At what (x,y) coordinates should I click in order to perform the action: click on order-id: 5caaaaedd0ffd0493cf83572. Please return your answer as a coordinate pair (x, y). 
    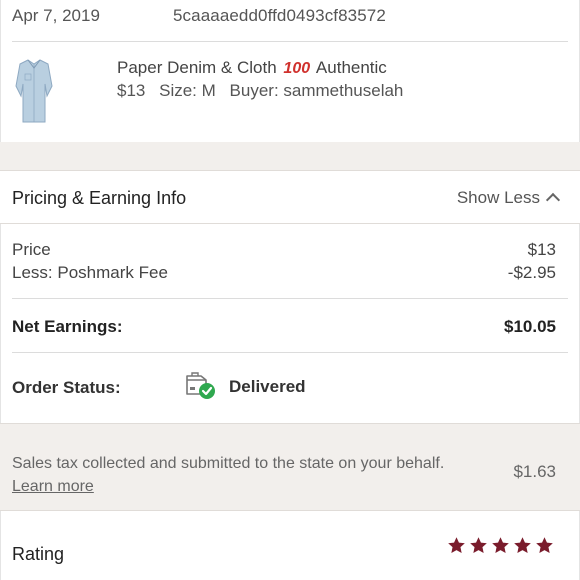
    Looking at the image, I should click on (279, 15).